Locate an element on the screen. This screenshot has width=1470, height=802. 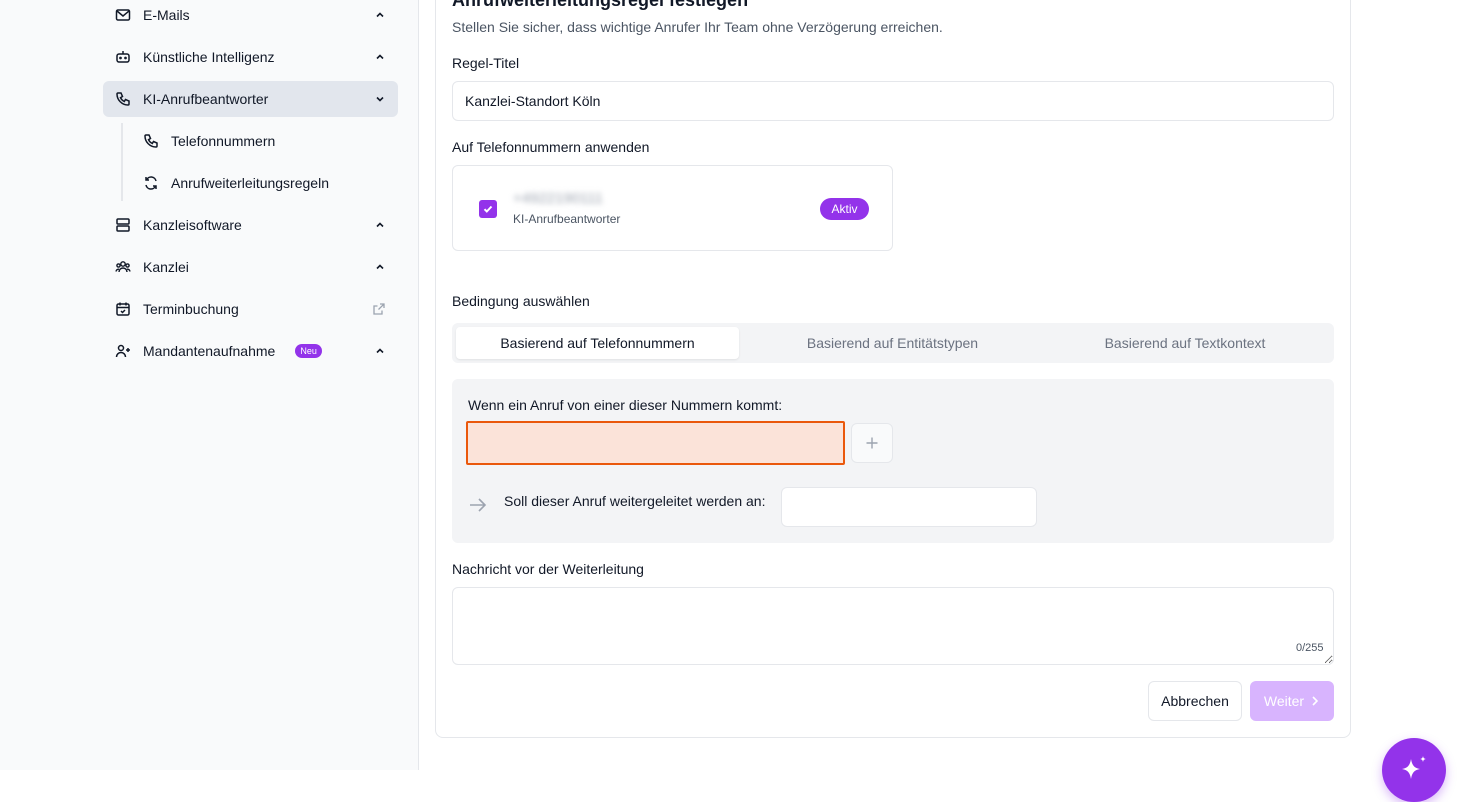
status-badge: Aktiv is located at coordinates (844, 209).